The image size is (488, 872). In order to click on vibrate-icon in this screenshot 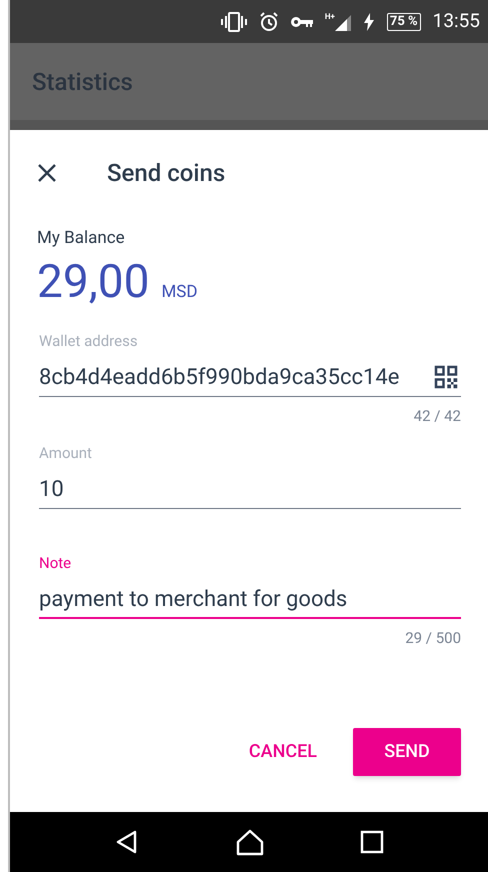, I will do `click(233, 22)`.